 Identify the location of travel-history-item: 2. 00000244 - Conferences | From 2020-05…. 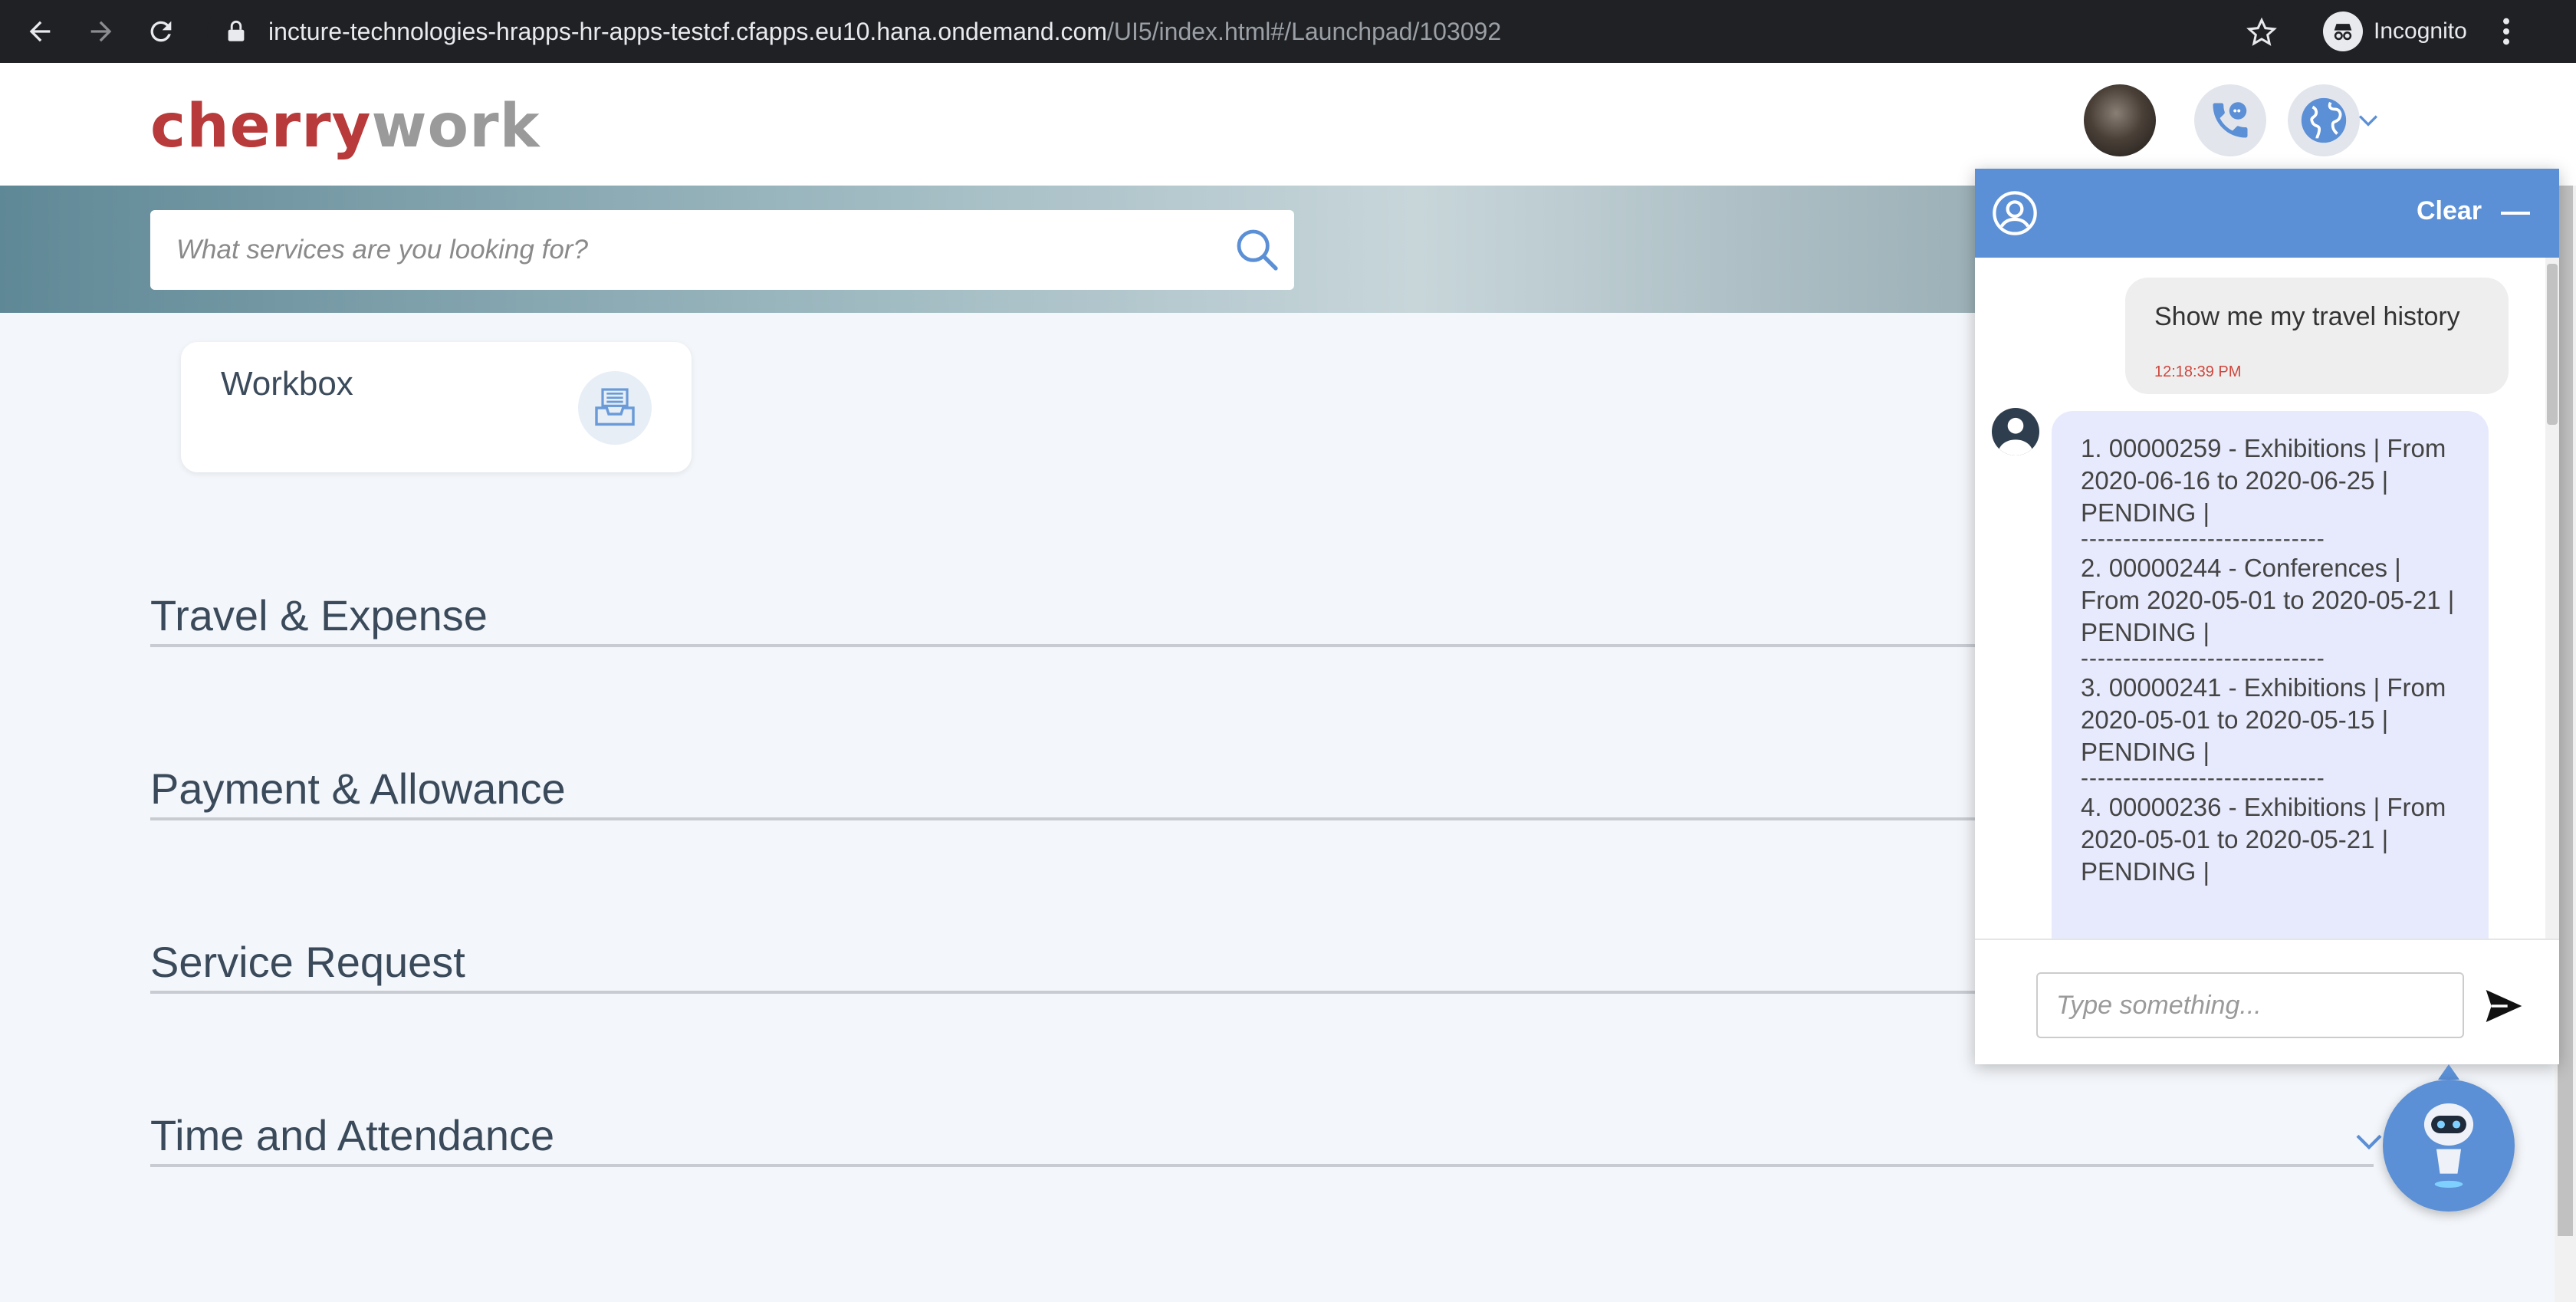
(2268, 600).